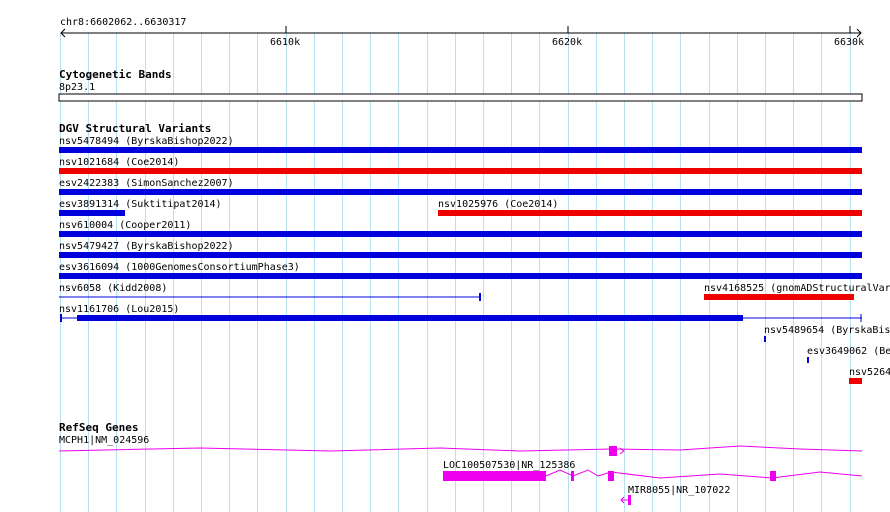 Image resolution: width=890 pixels, height=512 pixels. What do you see at coordinates (462, 32) in the screenshot?
I see `ruler: chr8:6602062..6630317 6610k 6620k 6630k` at bounding box center [462, 32].